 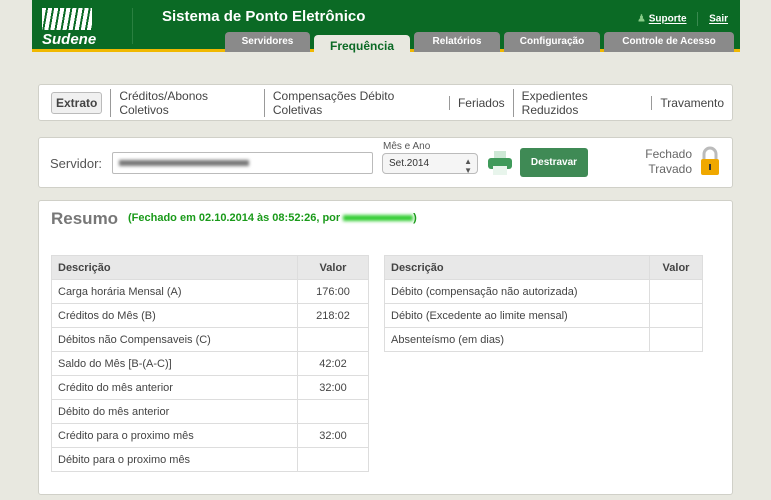 What do you see at coordinates (407, 146) in the screenshot?
I see `mes-label: Mês e Ano` at bounding box center [407, 146].